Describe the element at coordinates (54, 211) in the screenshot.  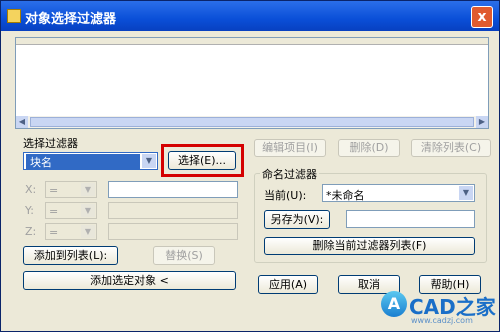
I see `y-operator-value: =` at that location.